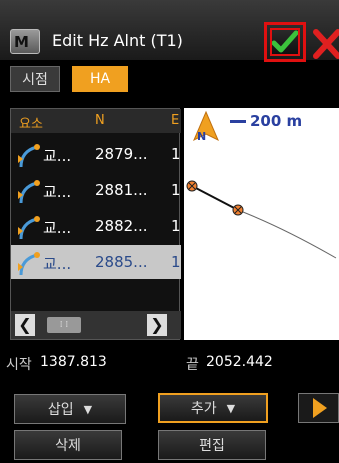 The width and height of the screenshot is (339, 463). I want to click on alignment-drawing, so click(261, 219).